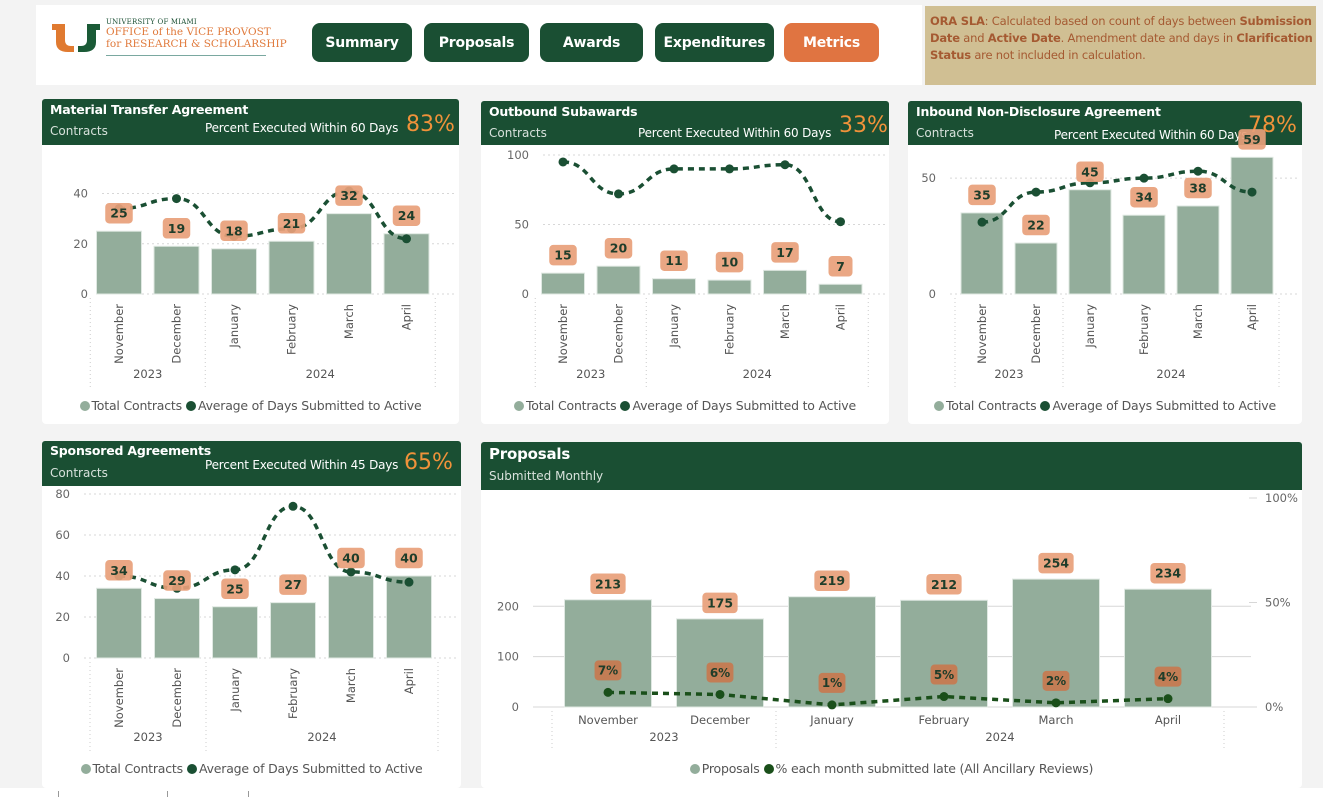 The image size is (1323, 797). Describe the element at coordinates (407, 215) in the screenshot. I see `bar-data-label: 24` at that location.